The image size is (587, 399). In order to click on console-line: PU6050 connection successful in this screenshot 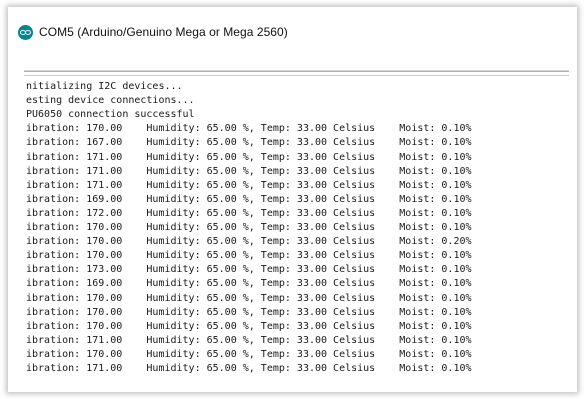, I will do `click(110, 115)`.